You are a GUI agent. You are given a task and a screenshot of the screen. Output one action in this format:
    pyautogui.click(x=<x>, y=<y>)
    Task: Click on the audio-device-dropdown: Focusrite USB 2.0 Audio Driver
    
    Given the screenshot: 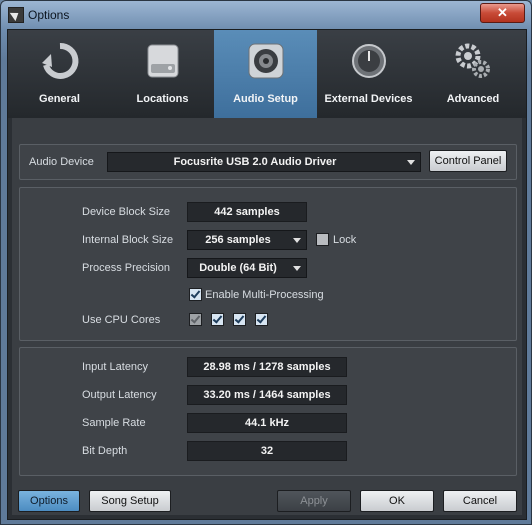 What is the action you would take?
    pyautogui.click(x=264, y=162)
    